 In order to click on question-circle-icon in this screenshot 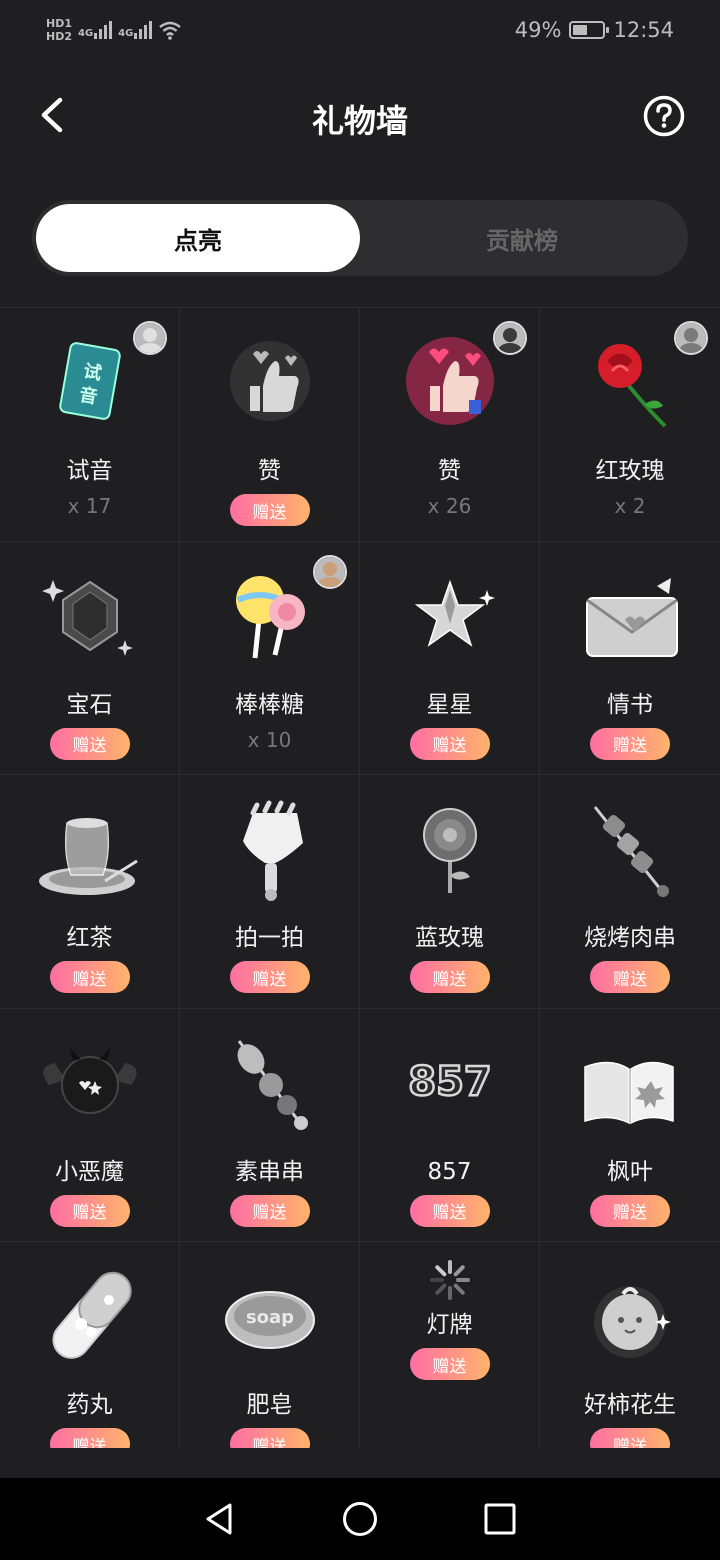, I will do `click(664, 116)`.